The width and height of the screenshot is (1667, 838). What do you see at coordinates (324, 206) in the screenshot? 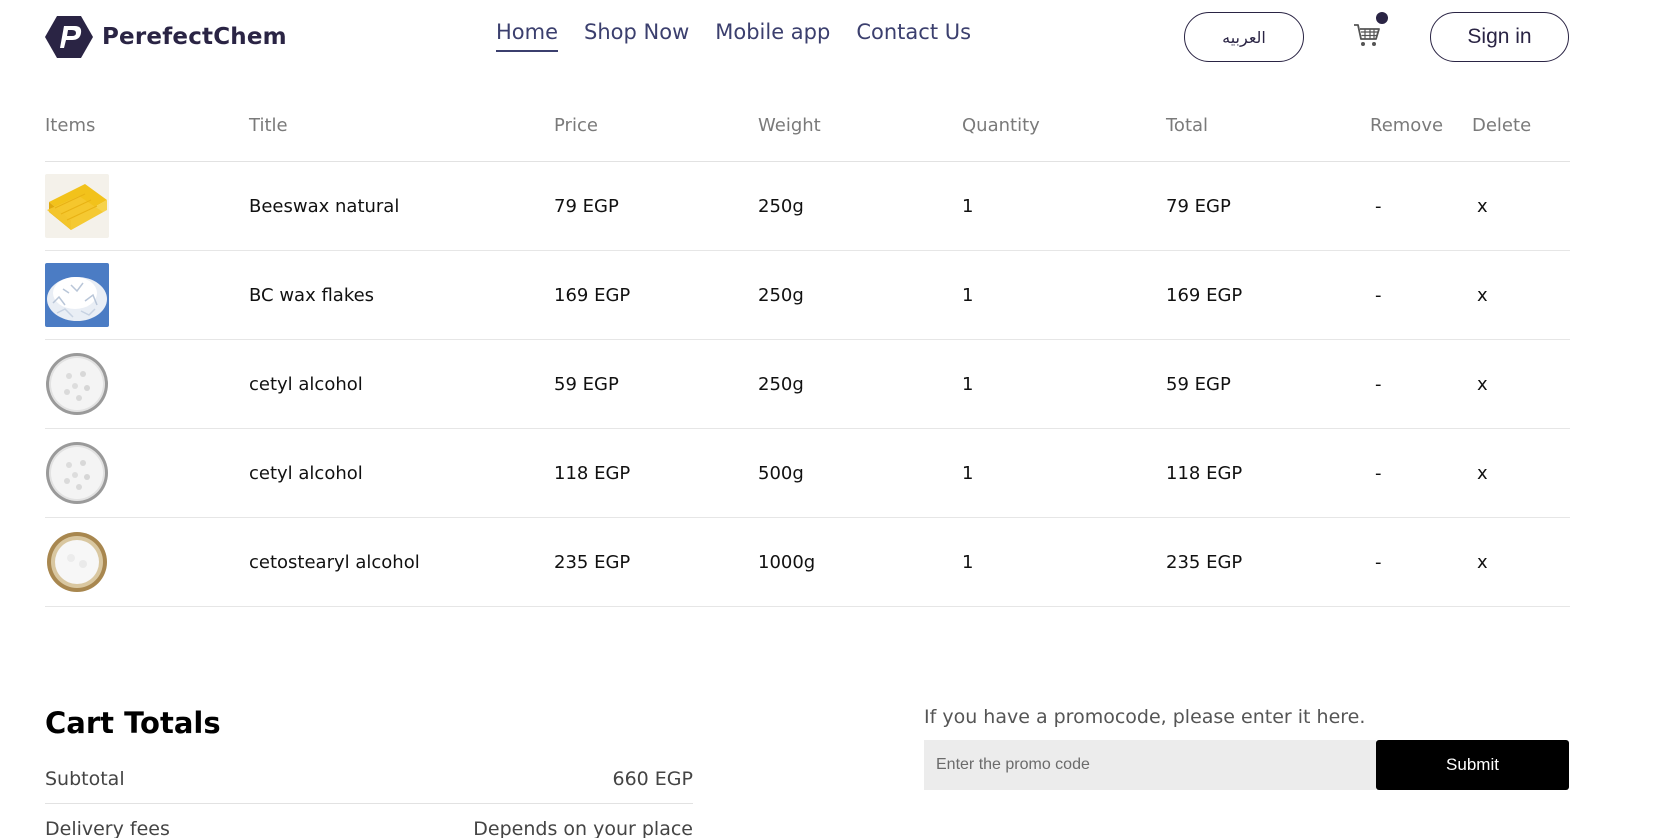
I see `item-title: Beeswax natural` at bounding box center [324, 206].